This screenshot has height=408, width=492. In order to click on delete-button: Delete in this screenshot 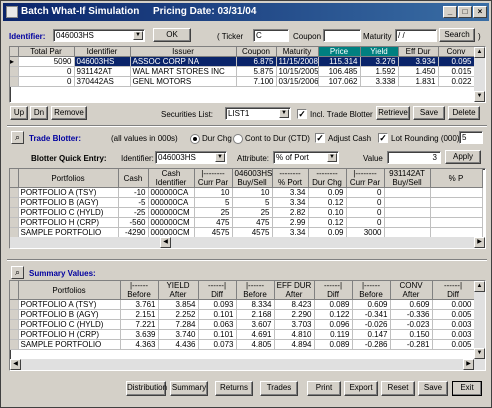, I will do `click(464, 113)`.